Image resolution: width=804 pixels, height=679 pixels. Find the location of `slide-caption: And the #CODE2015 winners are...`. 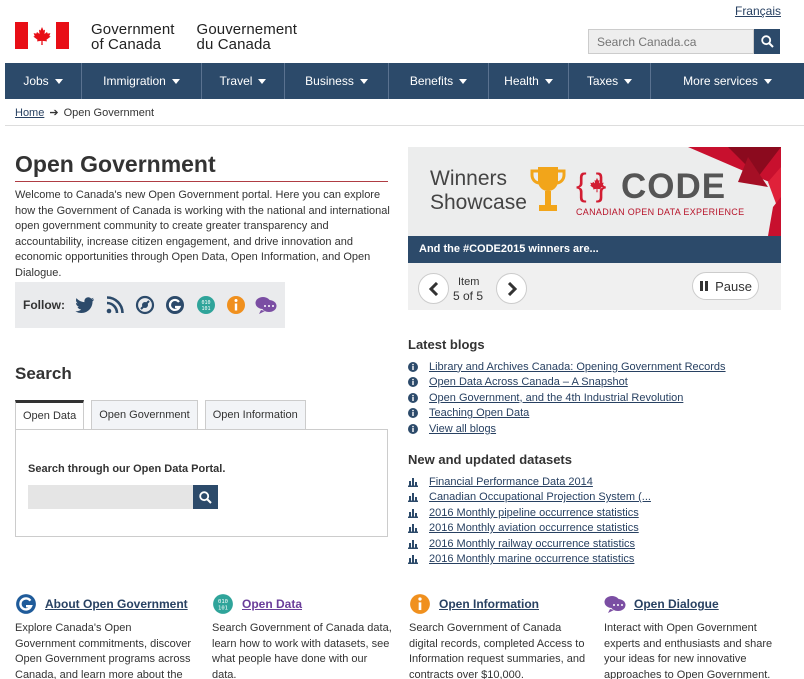

slide-caption: And the #CODE2015 winners are... is located at coordinates (594, 249).